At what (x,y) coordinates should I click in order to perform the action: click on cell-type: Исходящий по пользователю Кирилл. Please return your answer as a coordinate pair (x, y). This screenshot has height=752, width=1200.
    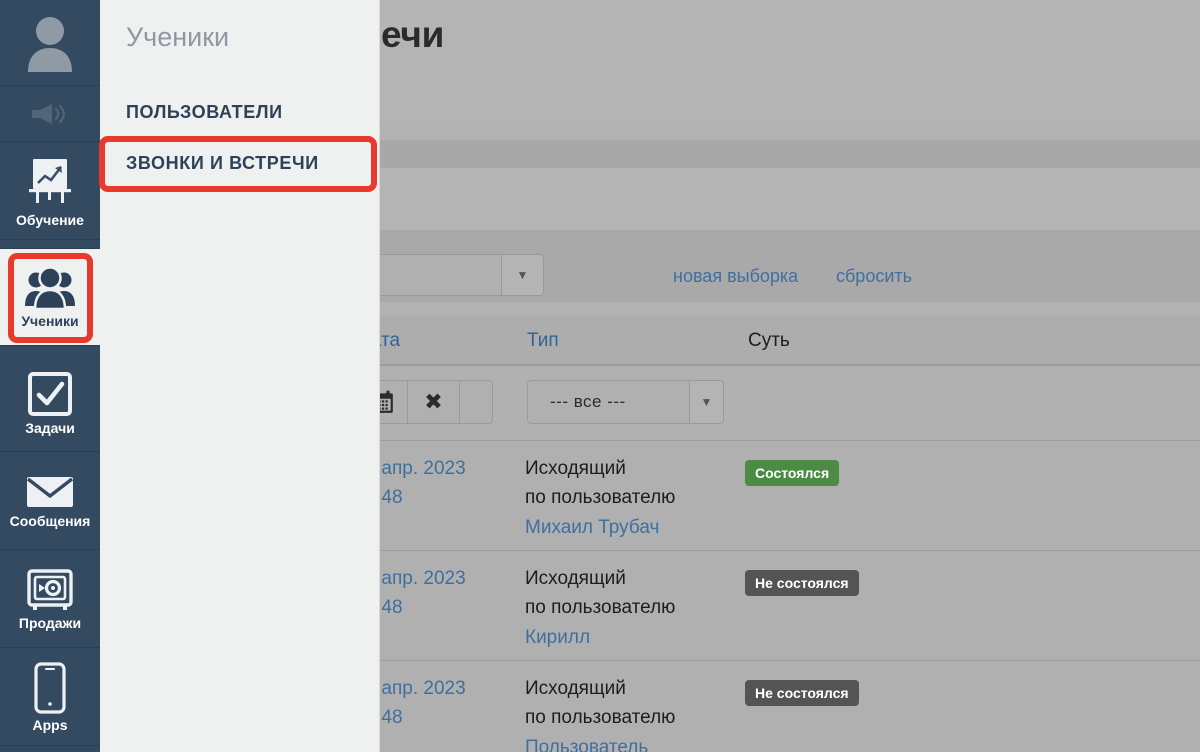
    Looking at the image, I should click on (600, 608).